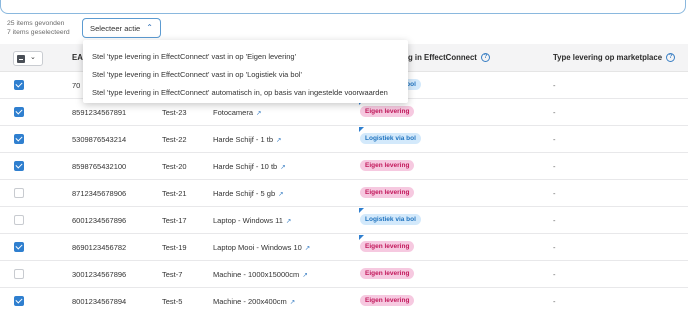 This screenshot has width=688, height=310. What do you see at coordinates (77, 57) in the screenshot?
I see `column-header-ean: EA` at bounding box center [77, 57].